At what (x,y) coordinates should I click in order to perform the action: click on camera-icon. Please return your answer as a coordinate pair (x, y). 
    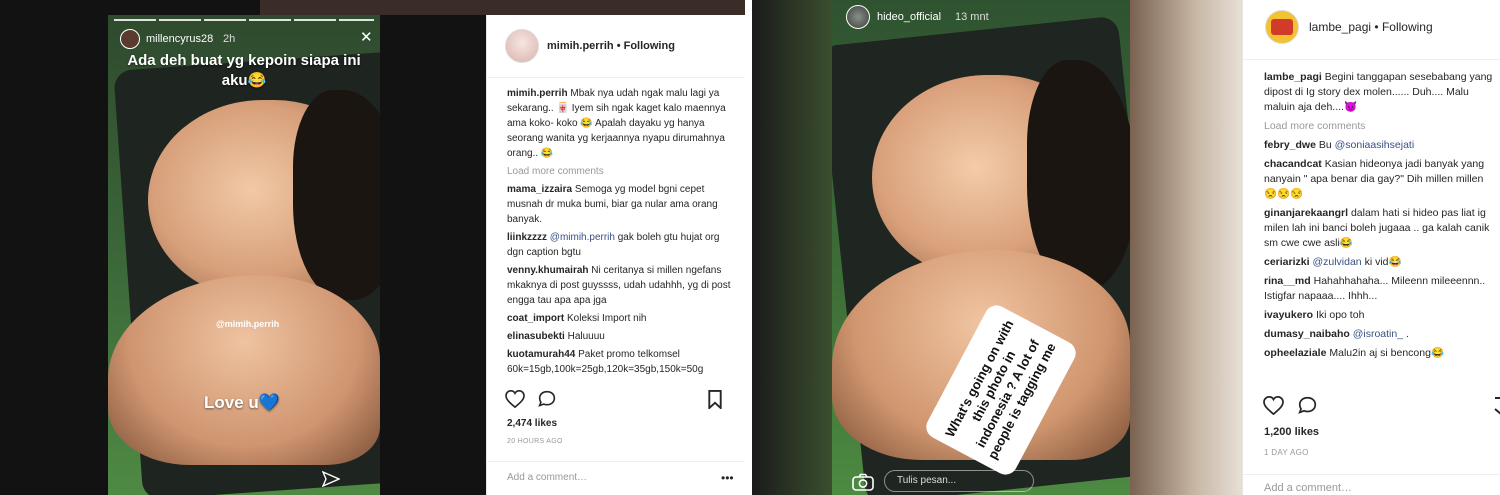
    Looking at the image, I should click on (863, 482).